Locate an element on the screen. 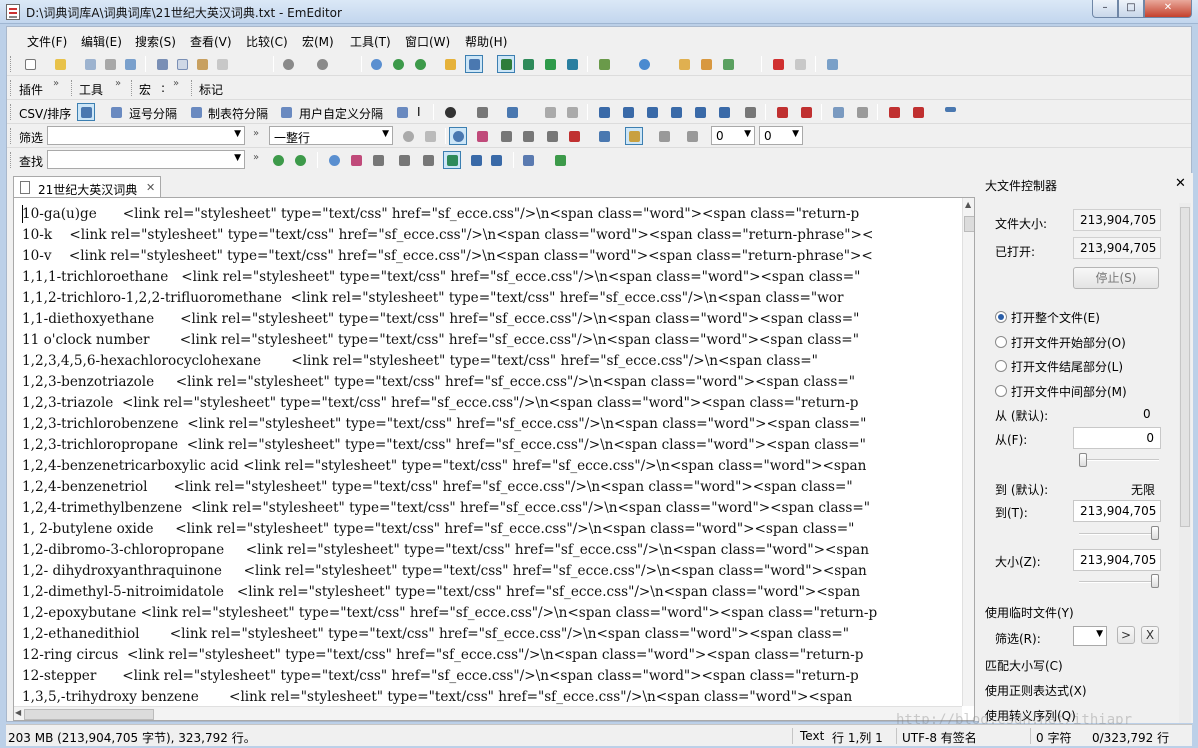 Image resolution: width=1198 pixels, height=748 pixels. edit-pencil-icon is located at coordinates (684, 64).